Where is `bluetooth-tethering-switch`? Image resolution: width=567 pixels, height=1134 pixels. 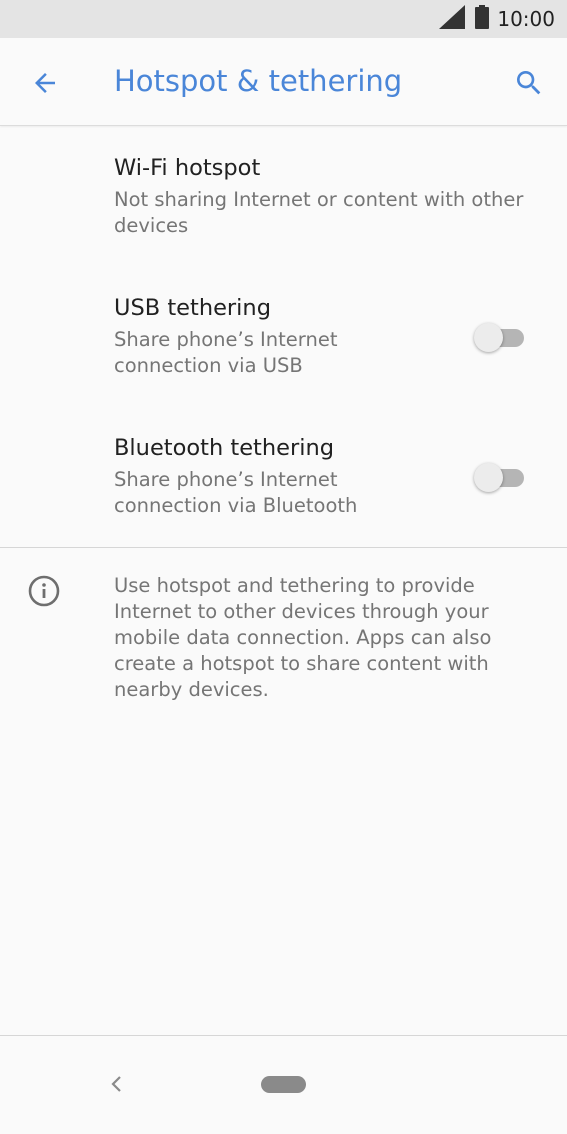
bluetooth-tethering-switch is located at coordinates (500, 477).